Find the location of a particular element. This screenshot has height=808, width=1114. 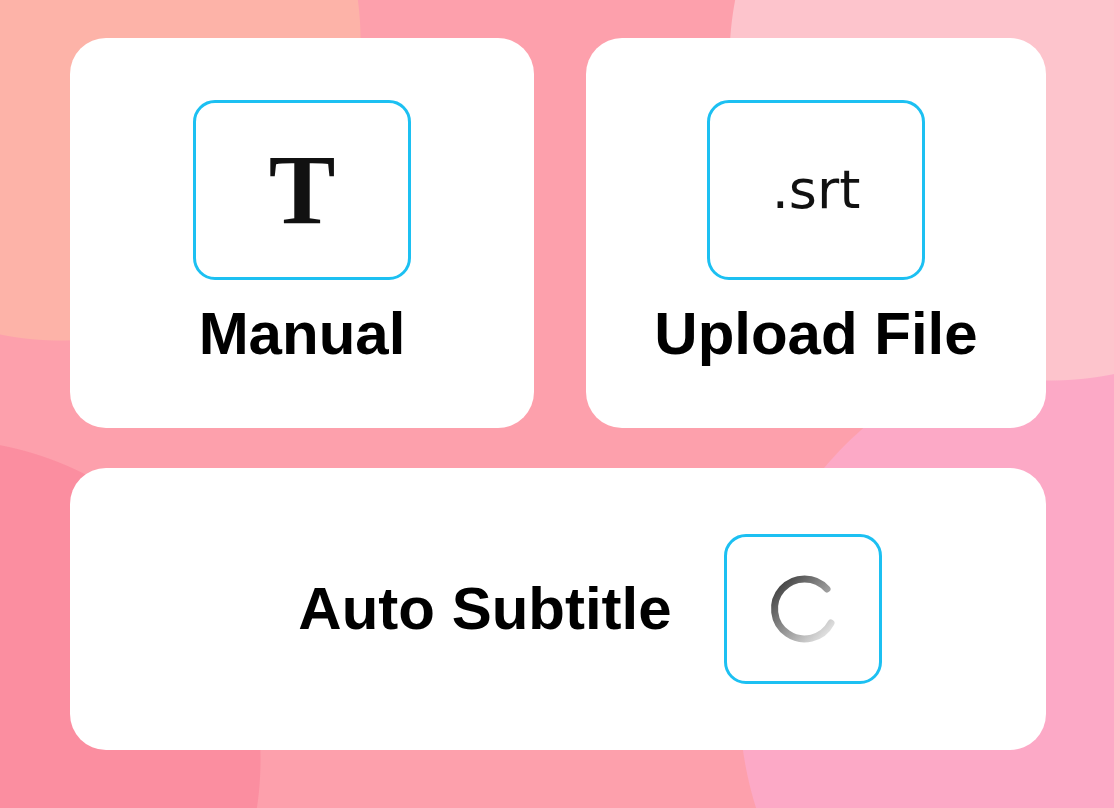

glyph-text: .srt is located at coordinates (816, 190).